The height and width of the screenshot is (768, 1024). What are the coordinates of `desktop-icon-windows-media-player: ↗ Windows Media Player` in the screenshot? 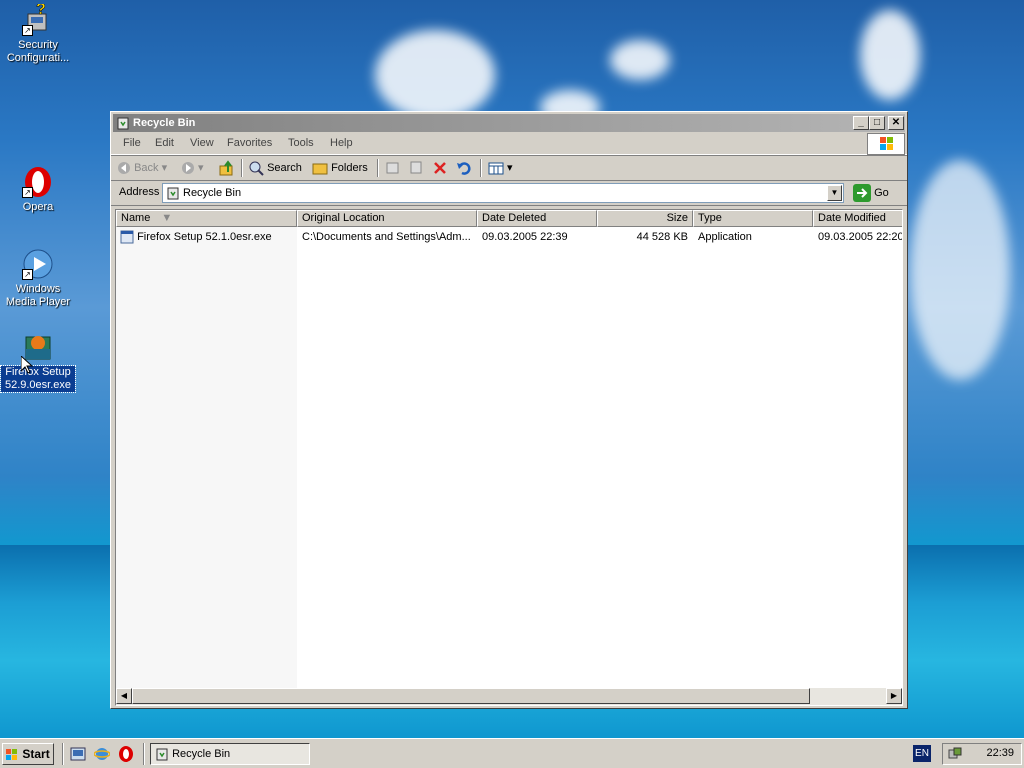 It's located at (38, 278).